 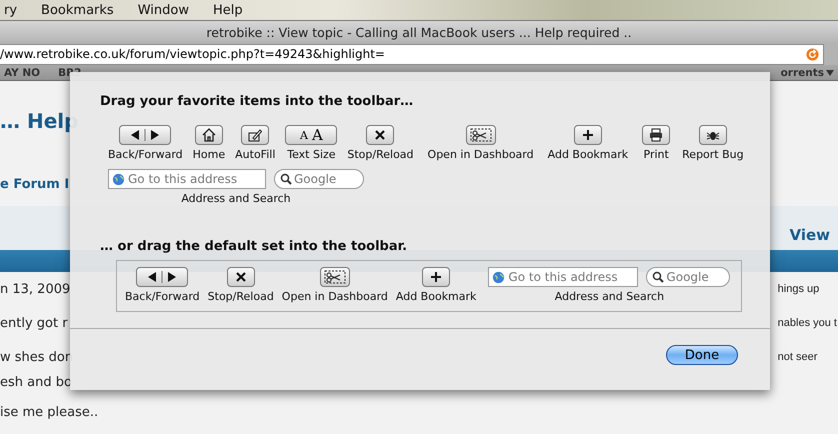 What do you see at coordinates (702, 355) in the screenshot?
I see `done-button: Done` at bounding box center [702, 355].